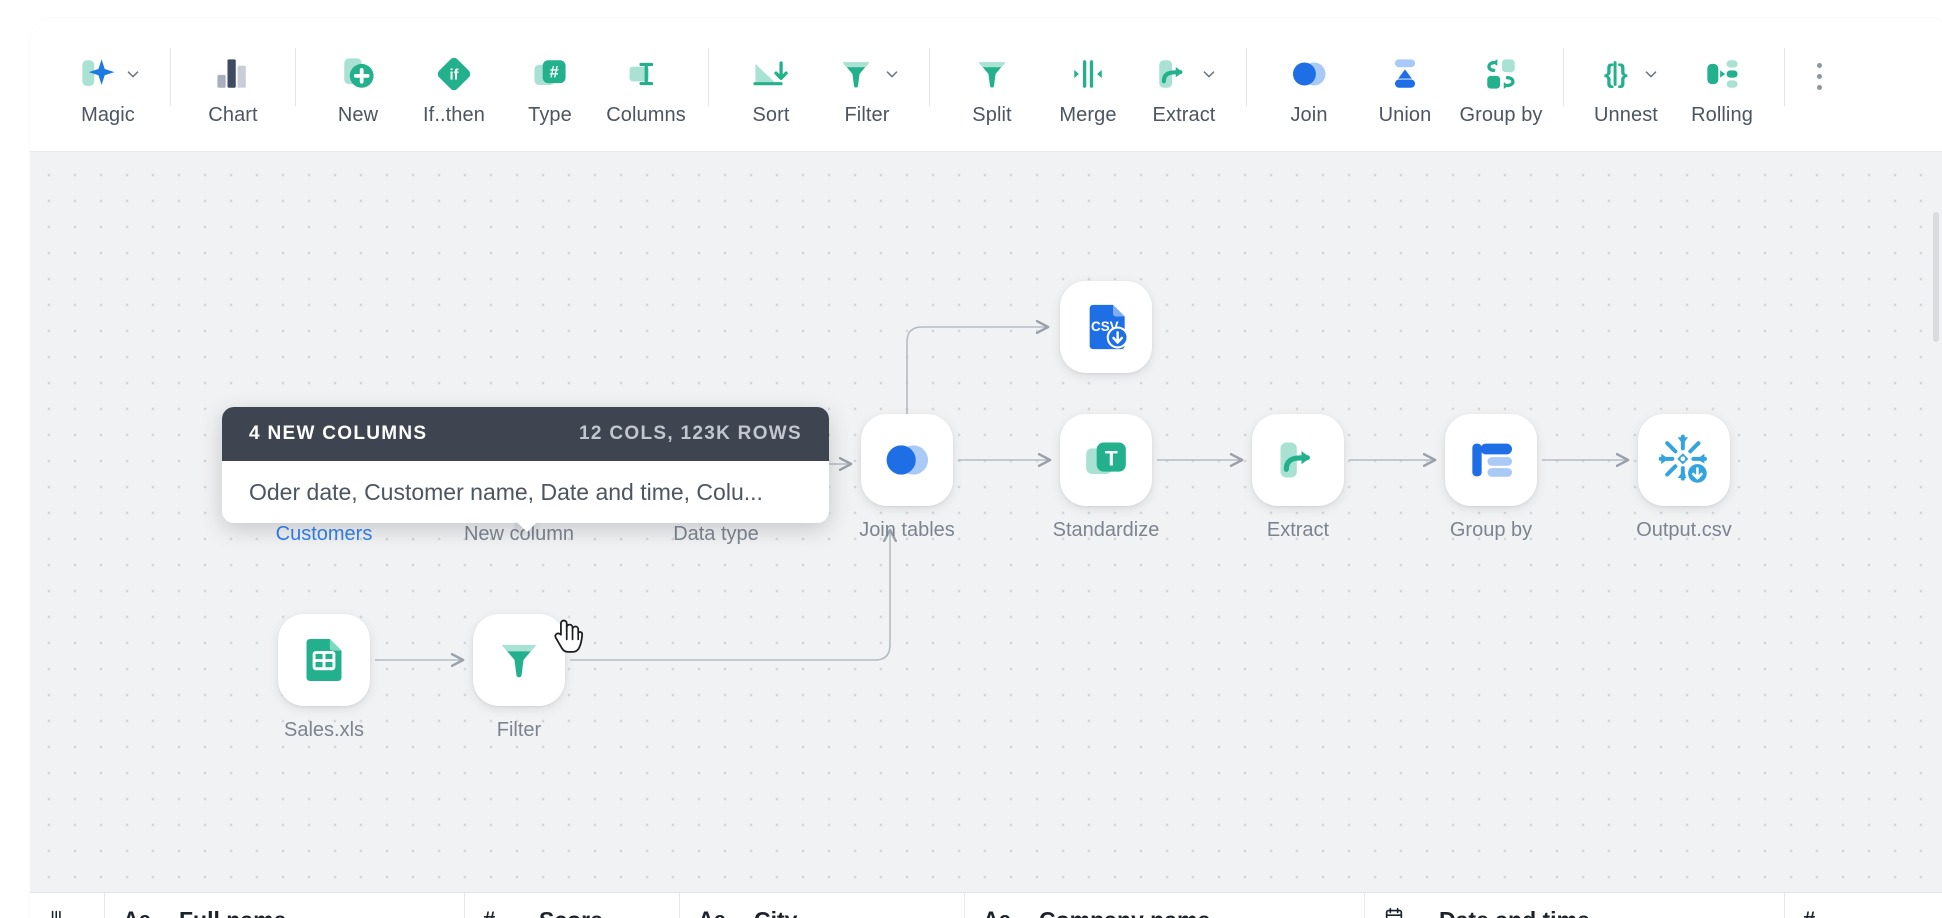 The image size is (1942, 918). I want to click on toolbar-item-if-then: if If..then, so click(454, 86).